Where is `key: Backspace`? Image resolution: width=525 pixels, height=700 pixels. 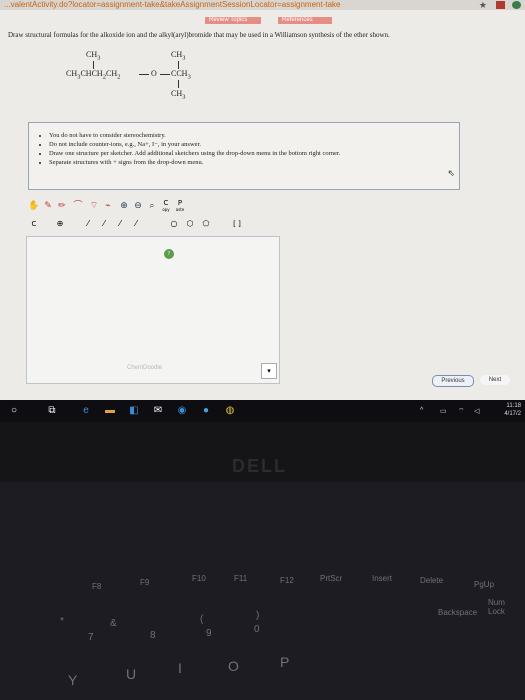 key: Backspace is located at coordinates (458, 612).